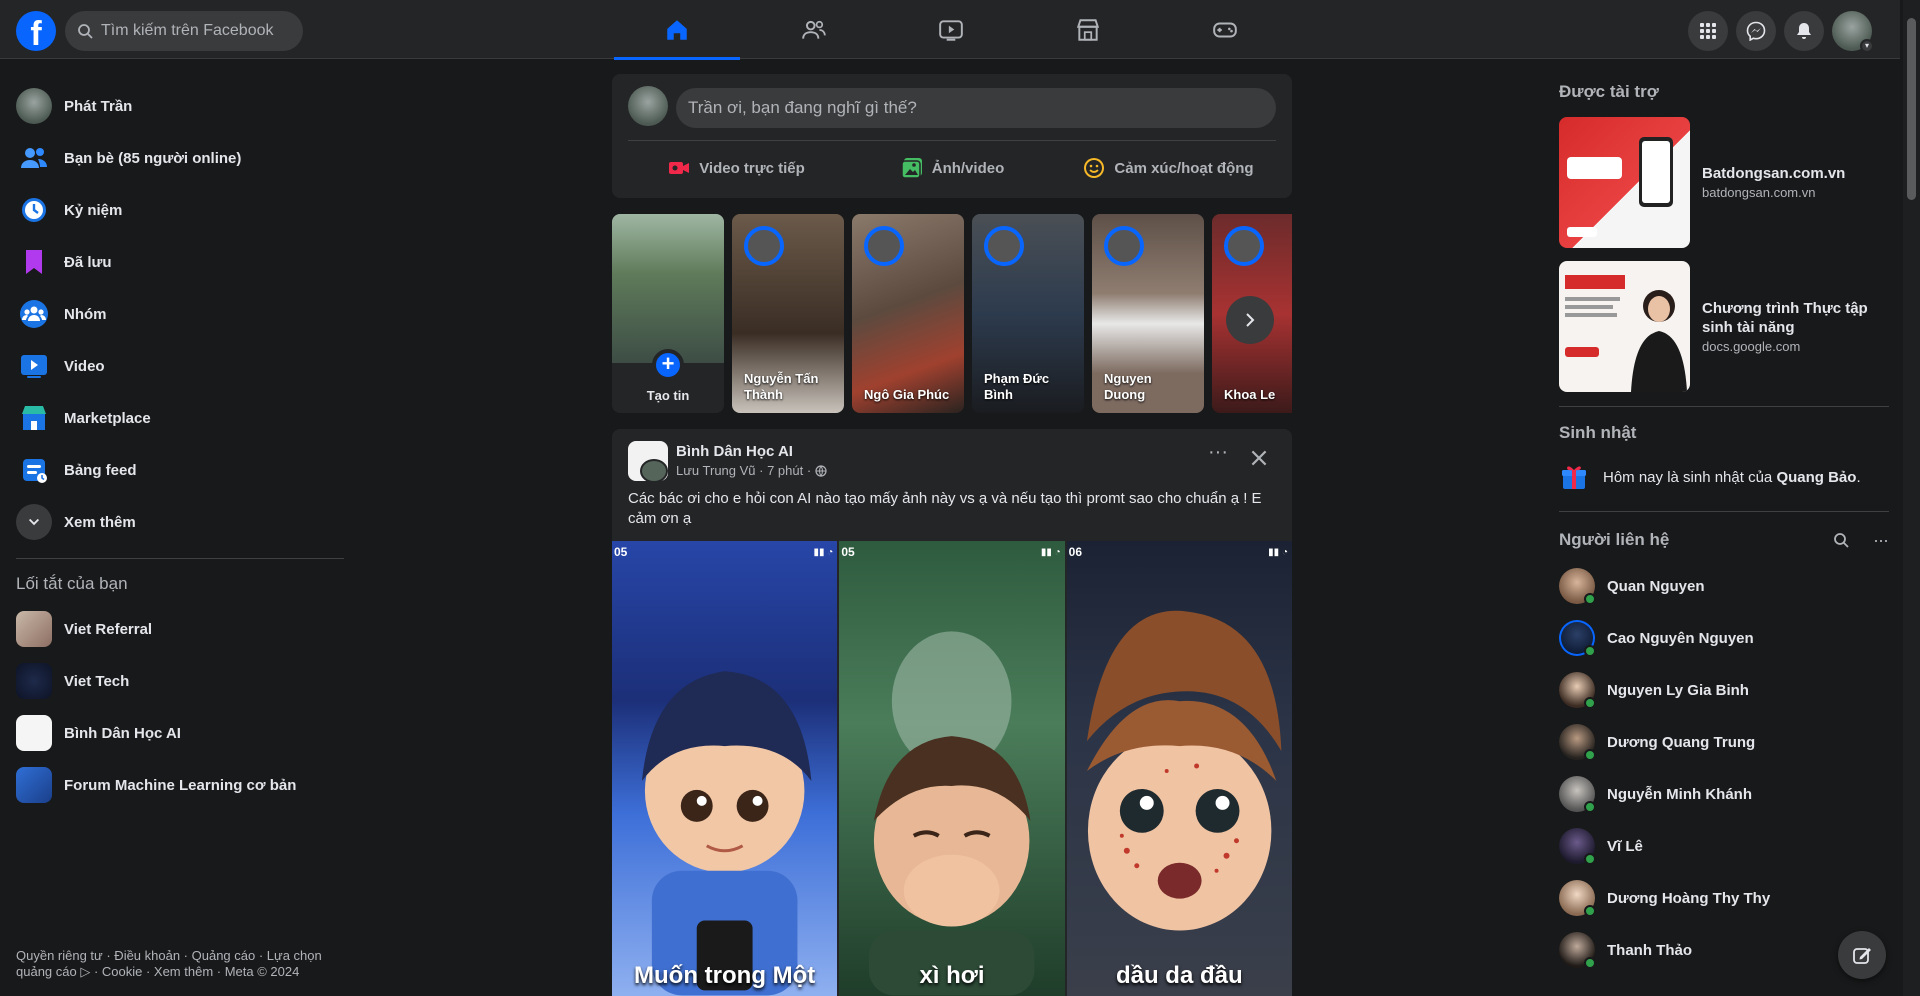 Image resolution: width=1920 pixels, height=996 pixels. Describe the element at coordinates (34, 314) in the screenshot. I see `groups-icon` at that location.